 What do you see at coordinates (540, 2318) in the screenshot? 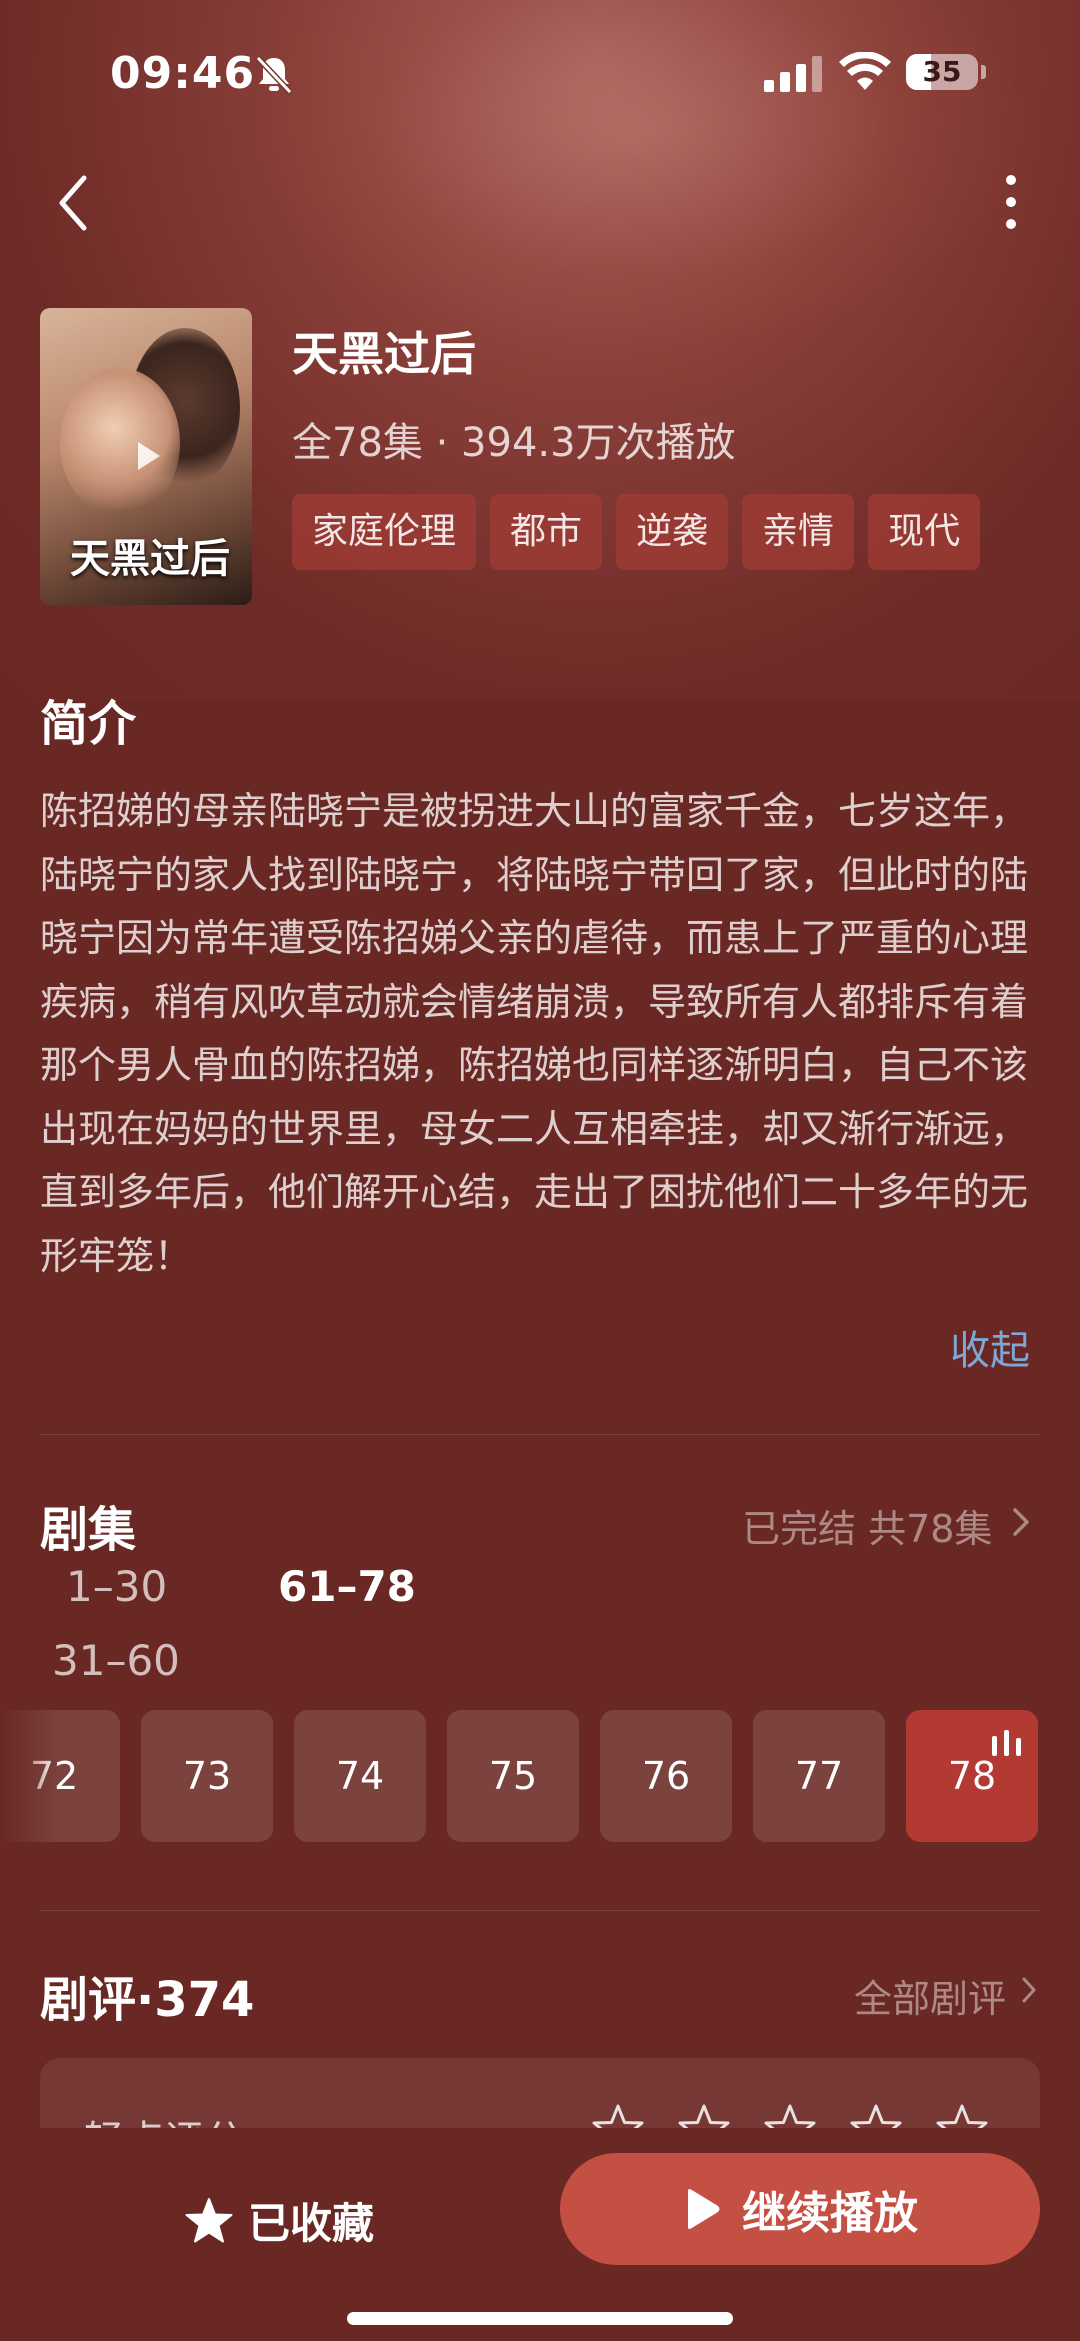
I see `home-indicator` at bounding box center [540, 2318].